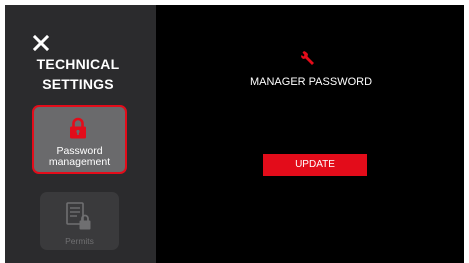 The image size is (469, 263). What do you see at coordinates (79, 241) in the screenshot?
I see `sidebar-item-label: Permits` at bounding box center [79, 241].